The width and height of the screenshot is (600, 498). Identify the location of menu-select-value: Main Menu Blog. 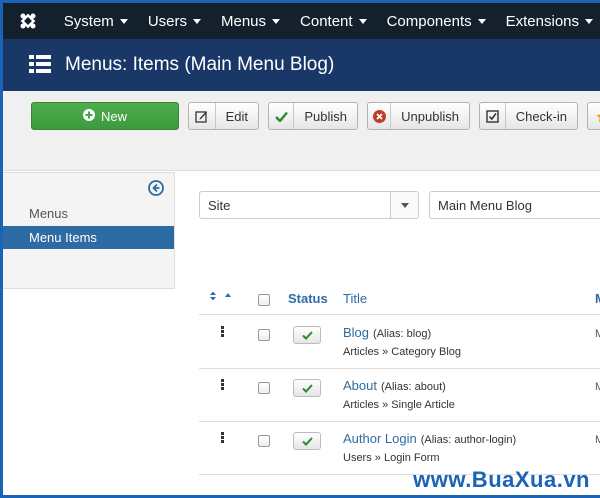
(485, 205).